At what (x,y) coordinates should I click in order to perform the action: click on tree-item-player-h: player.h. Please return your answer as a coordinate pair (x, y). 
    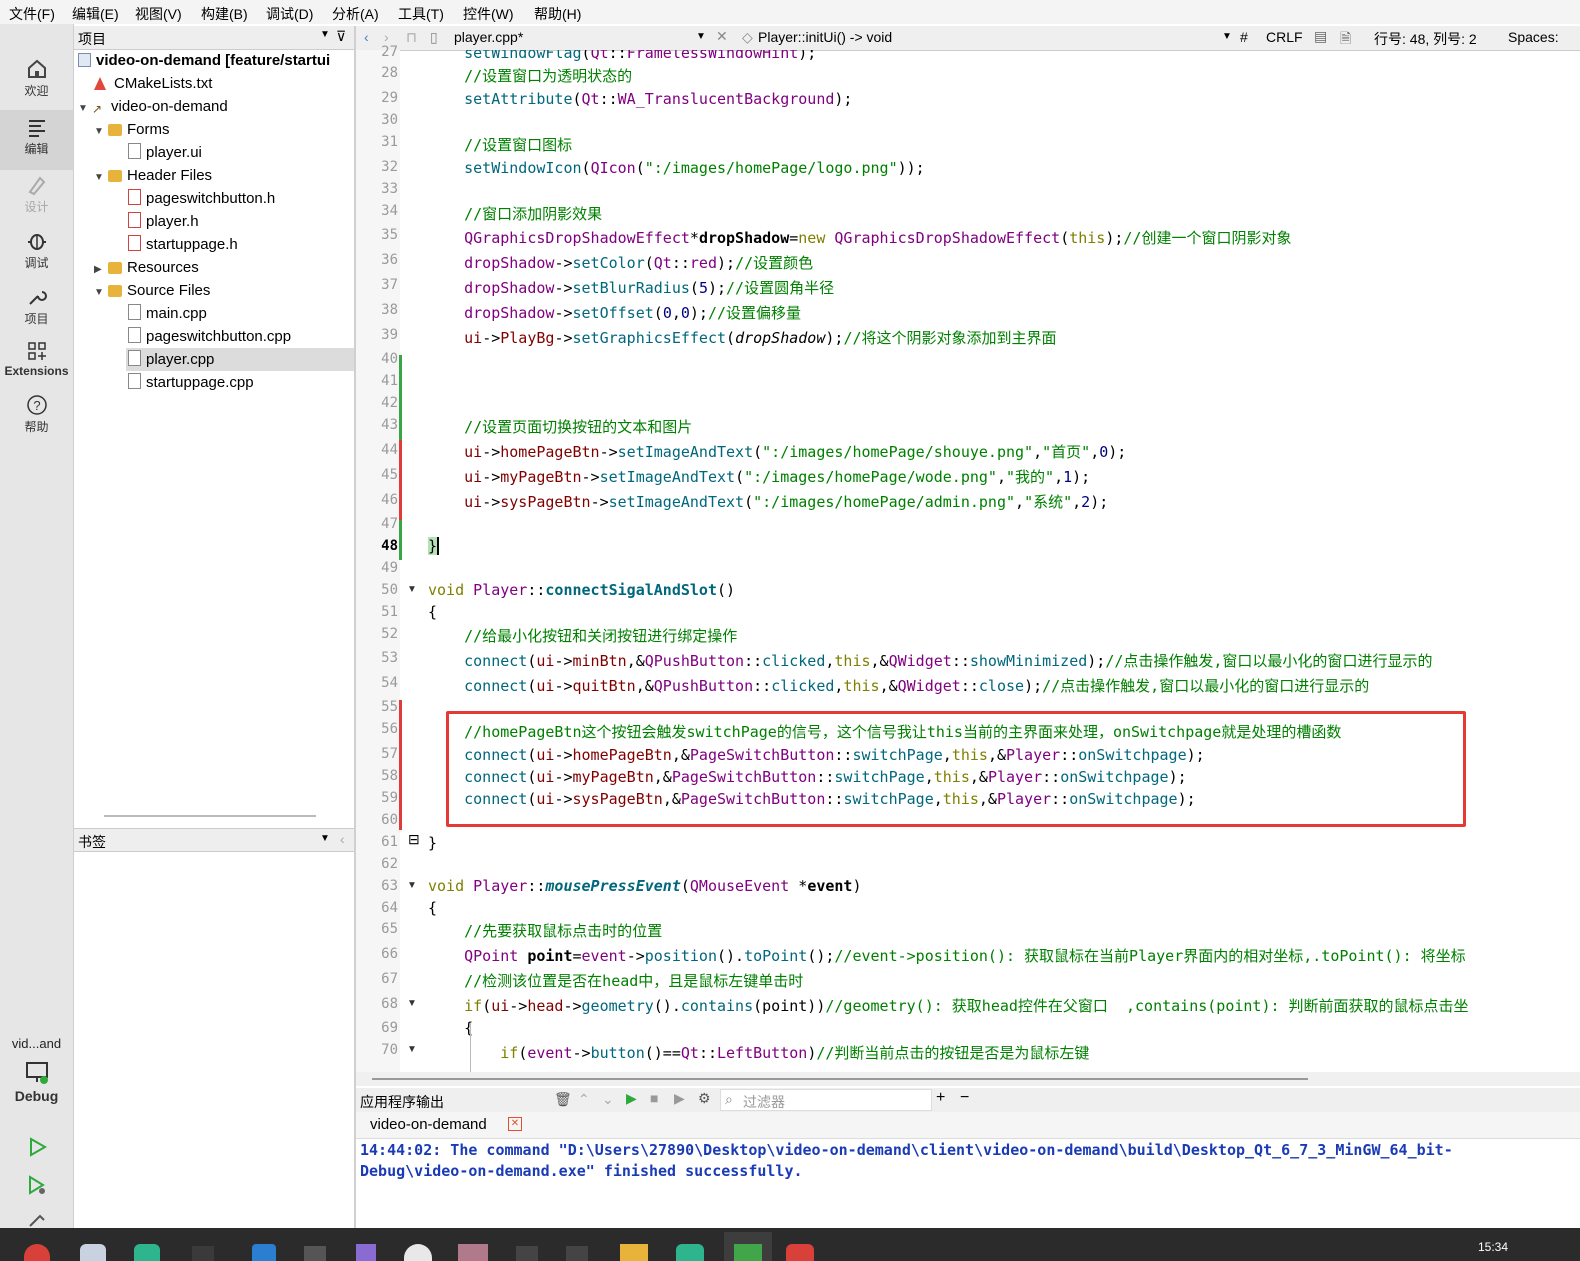
    Looking at the image, I should click on (163, 221).